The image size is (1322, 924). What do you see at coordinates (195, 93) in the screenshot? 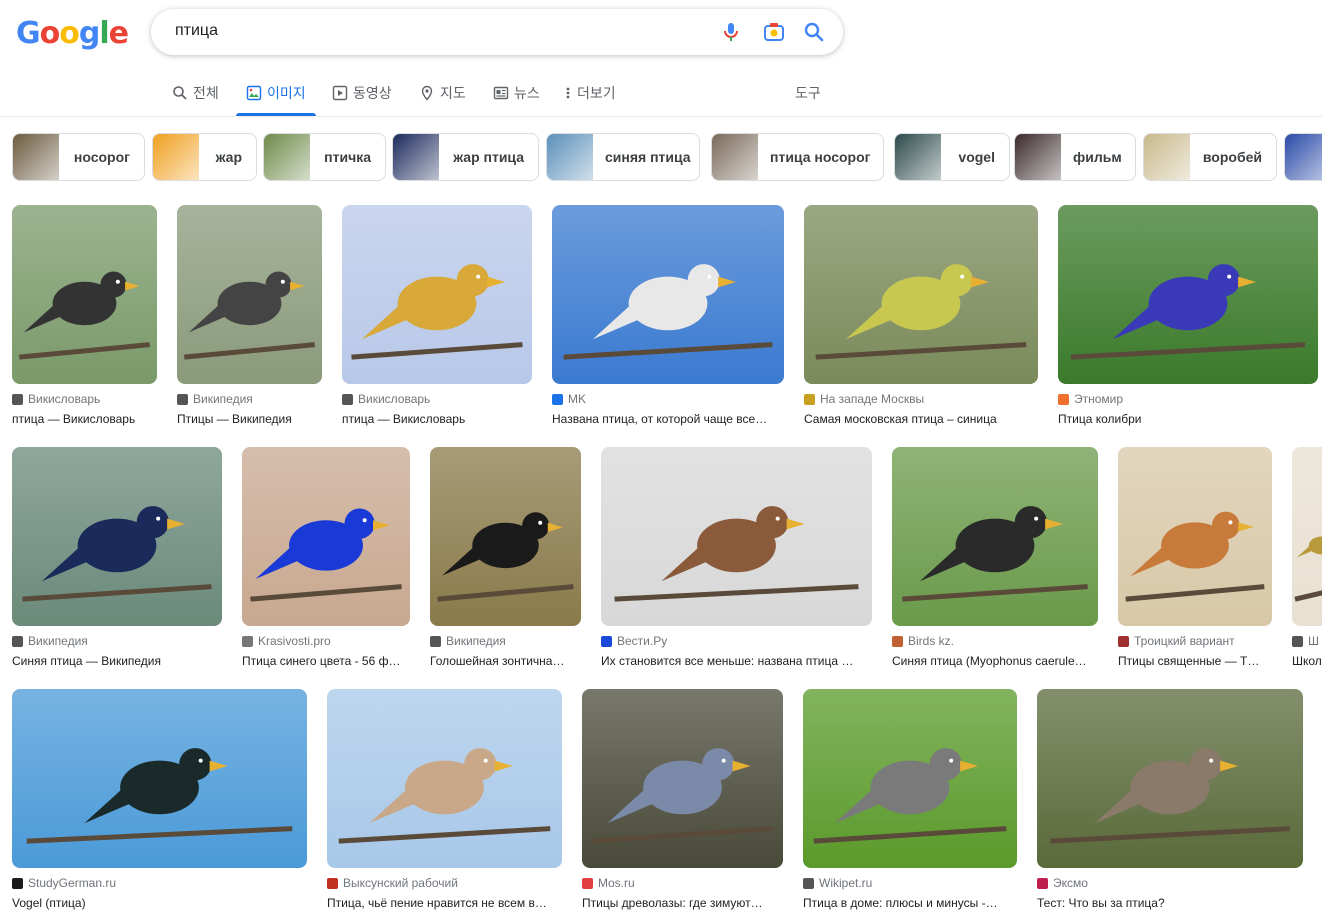
I see `tab-all: 전체` at bounding box center [195, 93].